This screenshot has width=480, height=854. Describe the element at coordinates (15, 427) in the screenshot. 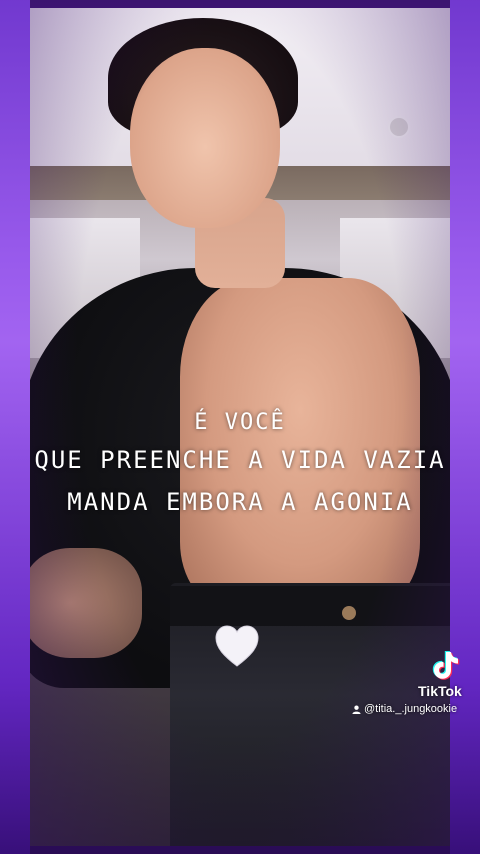

I see `left-glow-border` at that location.